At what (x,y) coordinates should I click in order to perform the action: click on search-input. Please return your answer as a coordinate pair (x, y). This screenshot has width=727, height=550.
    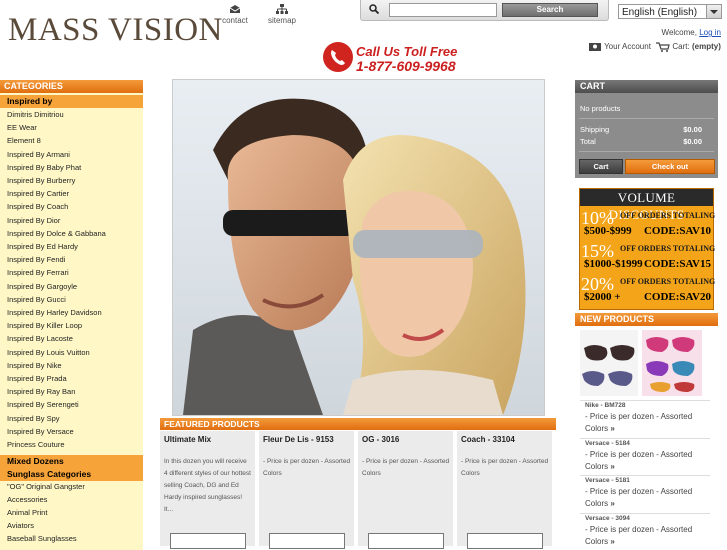
    Looking at the image, I should click on (443, 10).